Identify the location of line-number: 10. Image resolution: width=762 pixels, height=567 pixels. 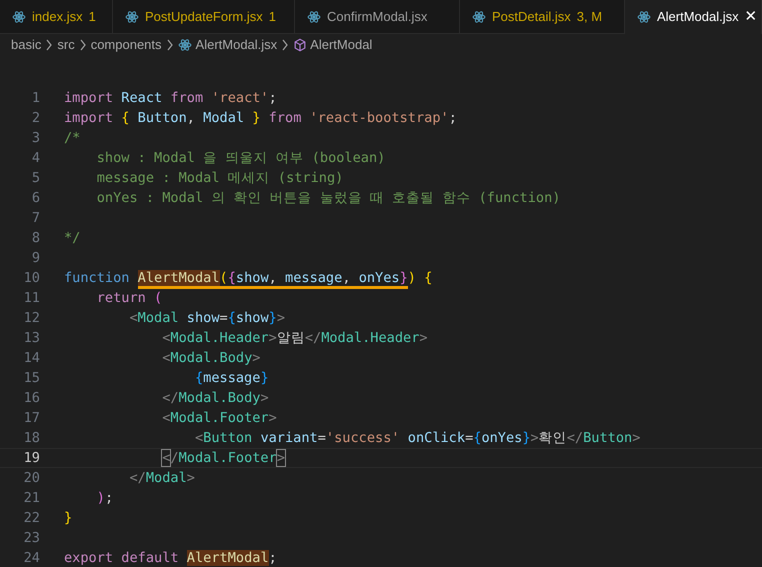
(31, 278).